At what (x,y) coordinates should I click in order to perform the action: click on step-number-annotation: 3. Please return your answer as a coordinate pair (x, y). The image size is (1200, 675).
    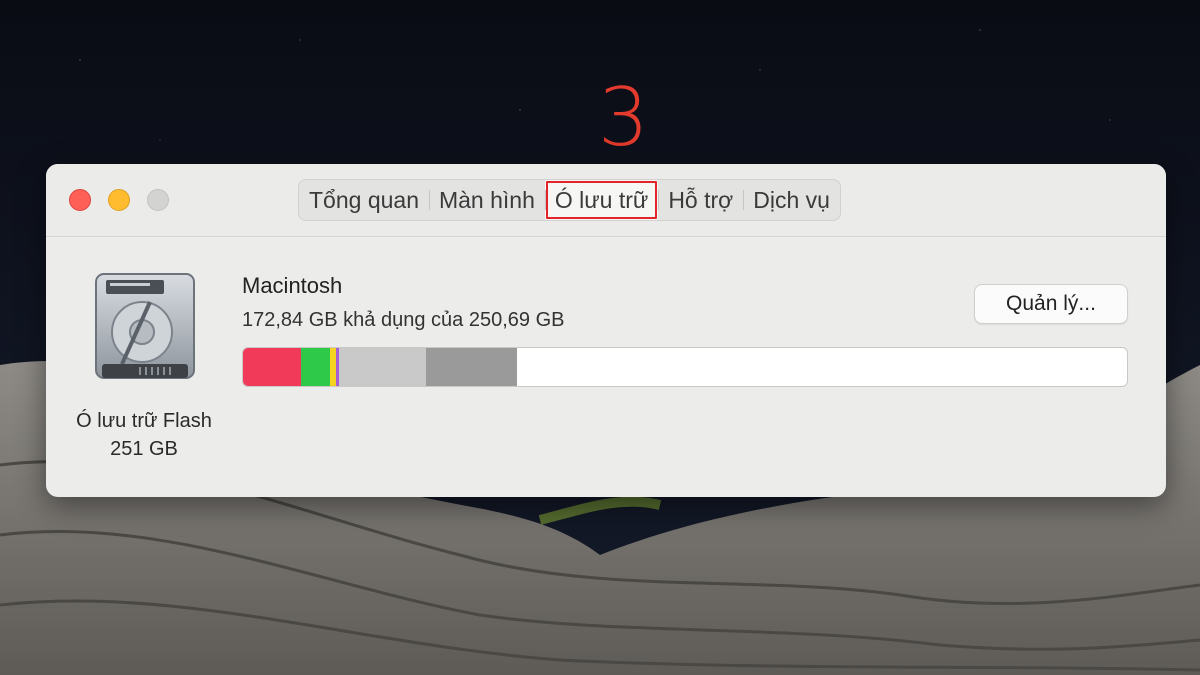
    Looking at the image, I should click on (623, 117).